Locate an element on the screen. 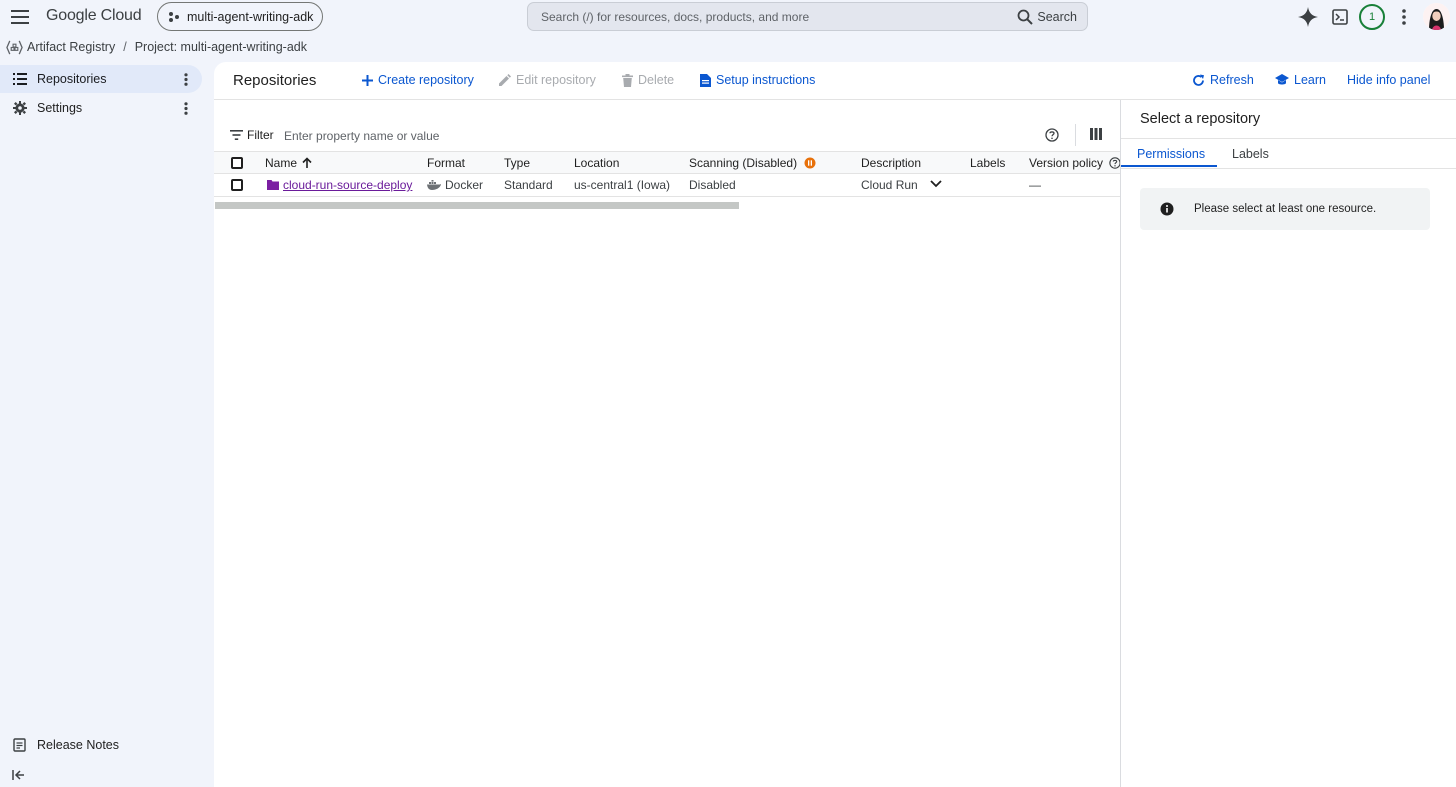 The width and height of the screenshot is (1456, 787). notifications-button: 1 is located at coordinates (1372, 17).